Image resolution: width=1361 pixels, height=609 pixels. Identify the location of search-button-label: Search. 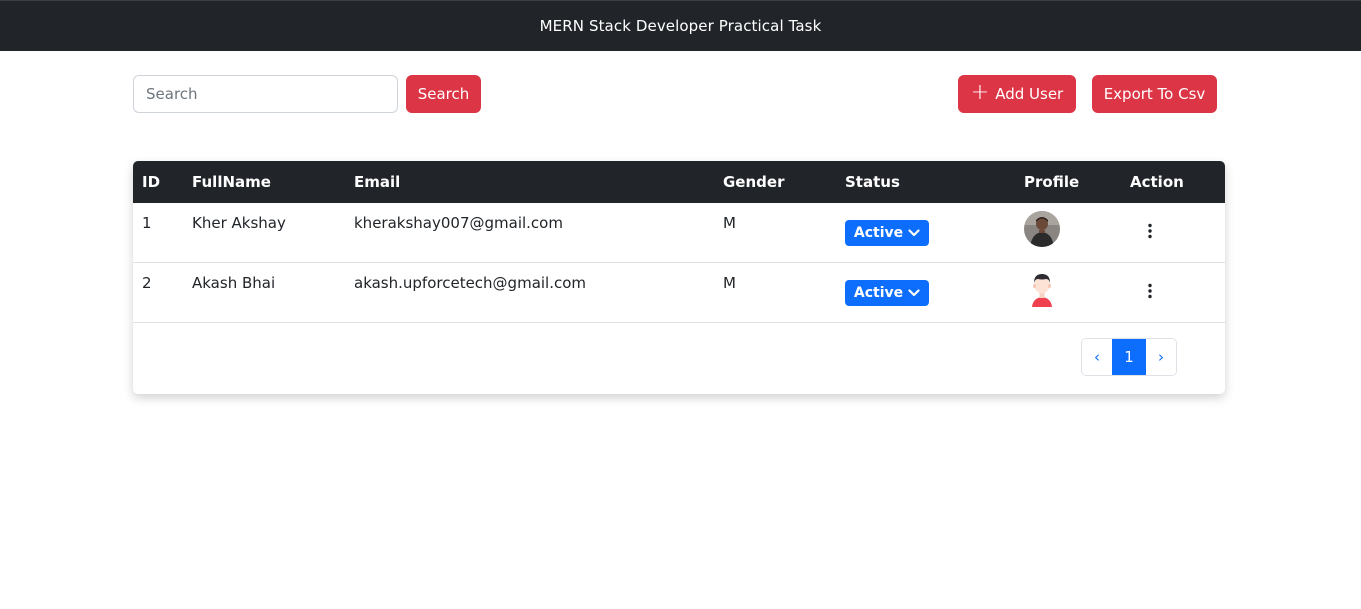
(443, 94).